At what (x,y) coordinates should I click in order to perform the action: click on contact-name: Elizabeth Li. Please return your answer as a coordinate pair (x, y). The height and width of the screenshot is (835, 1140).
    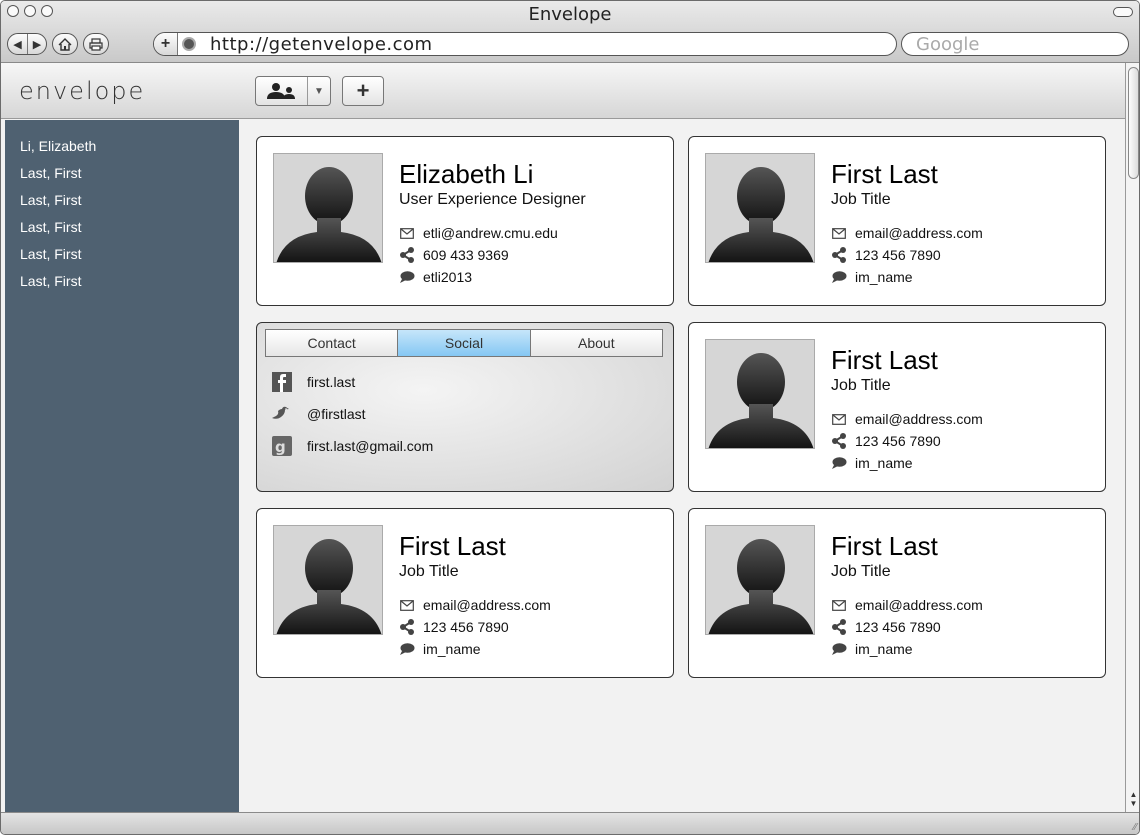
    Looking at the image, I should click on (466, 174).